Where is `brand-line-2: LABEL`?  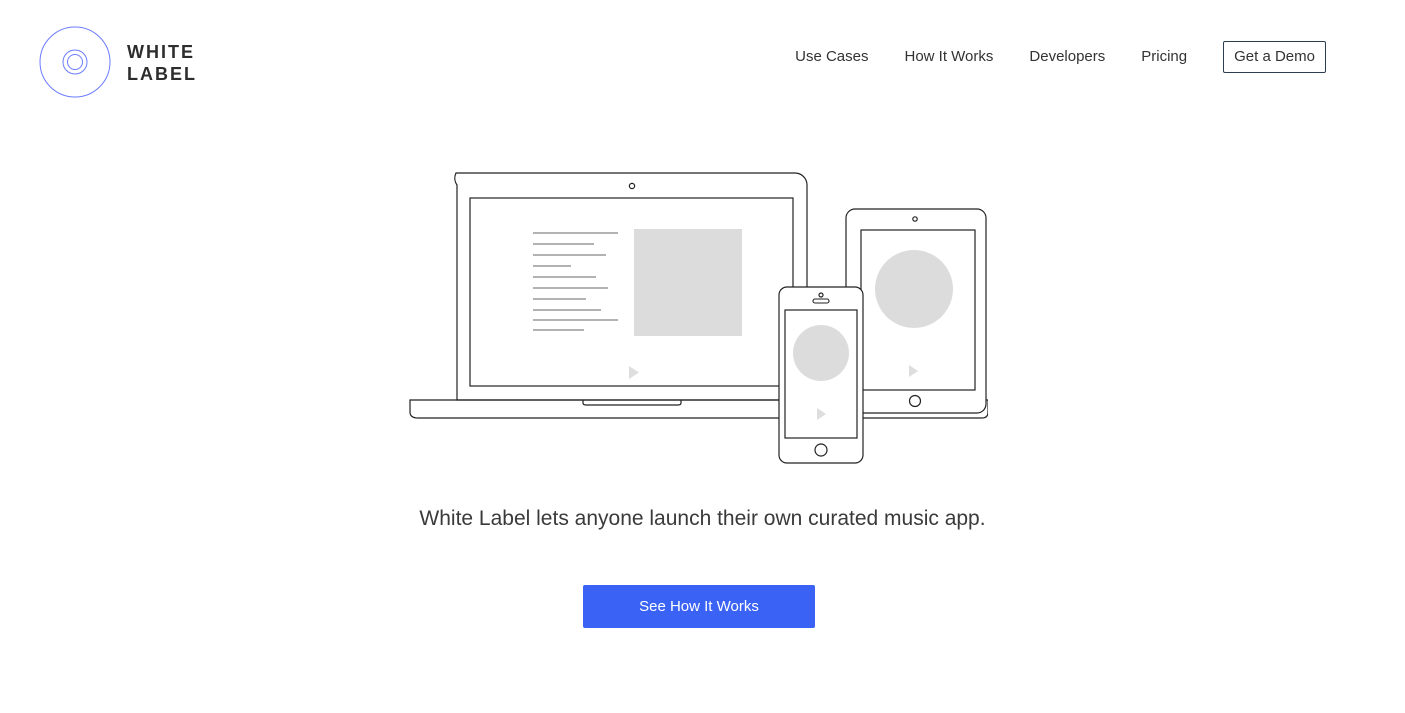 brand-line-2: LABEL is located at coordinates (162, 74).